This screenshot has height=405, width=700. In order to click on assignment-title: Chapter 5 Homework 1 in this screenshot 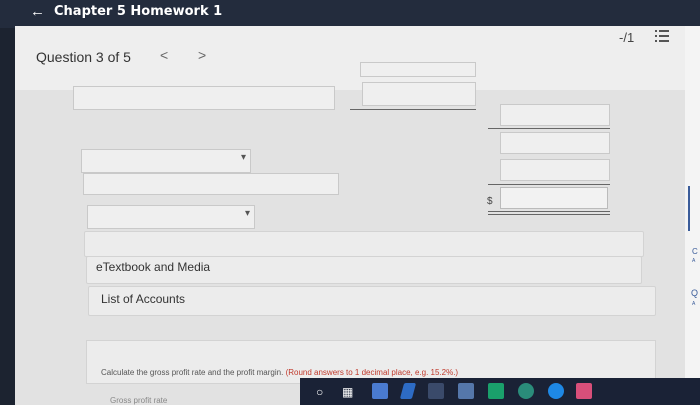, I will do `click(138, 11)`.